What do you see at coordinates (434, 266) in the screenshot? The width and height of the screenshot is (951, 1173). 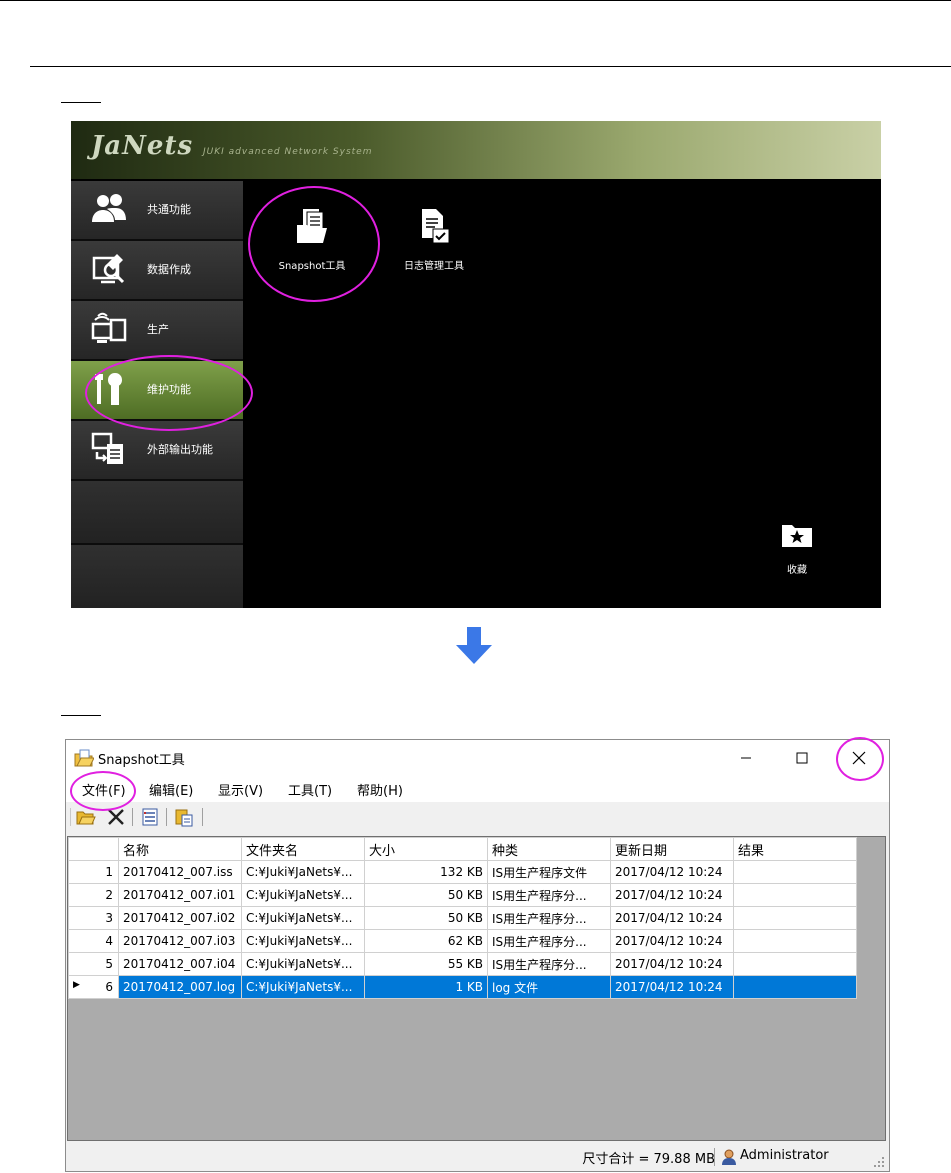 I see `app-label: 日志管理工具` at bounding box center [434, 266].